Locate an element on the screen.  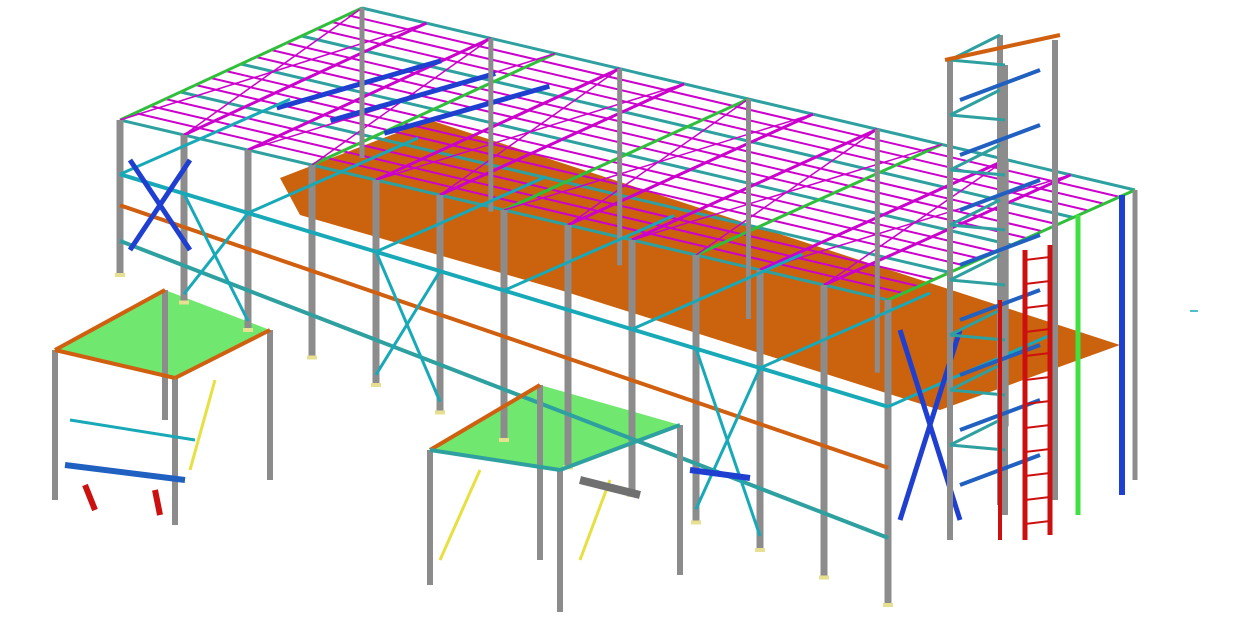
stair-tower is located at coordinates (1002, 286).